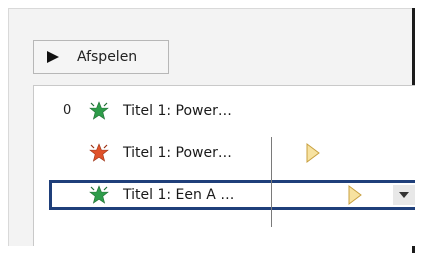  I want to click on play-button: Afspelen, so click(101, 57).